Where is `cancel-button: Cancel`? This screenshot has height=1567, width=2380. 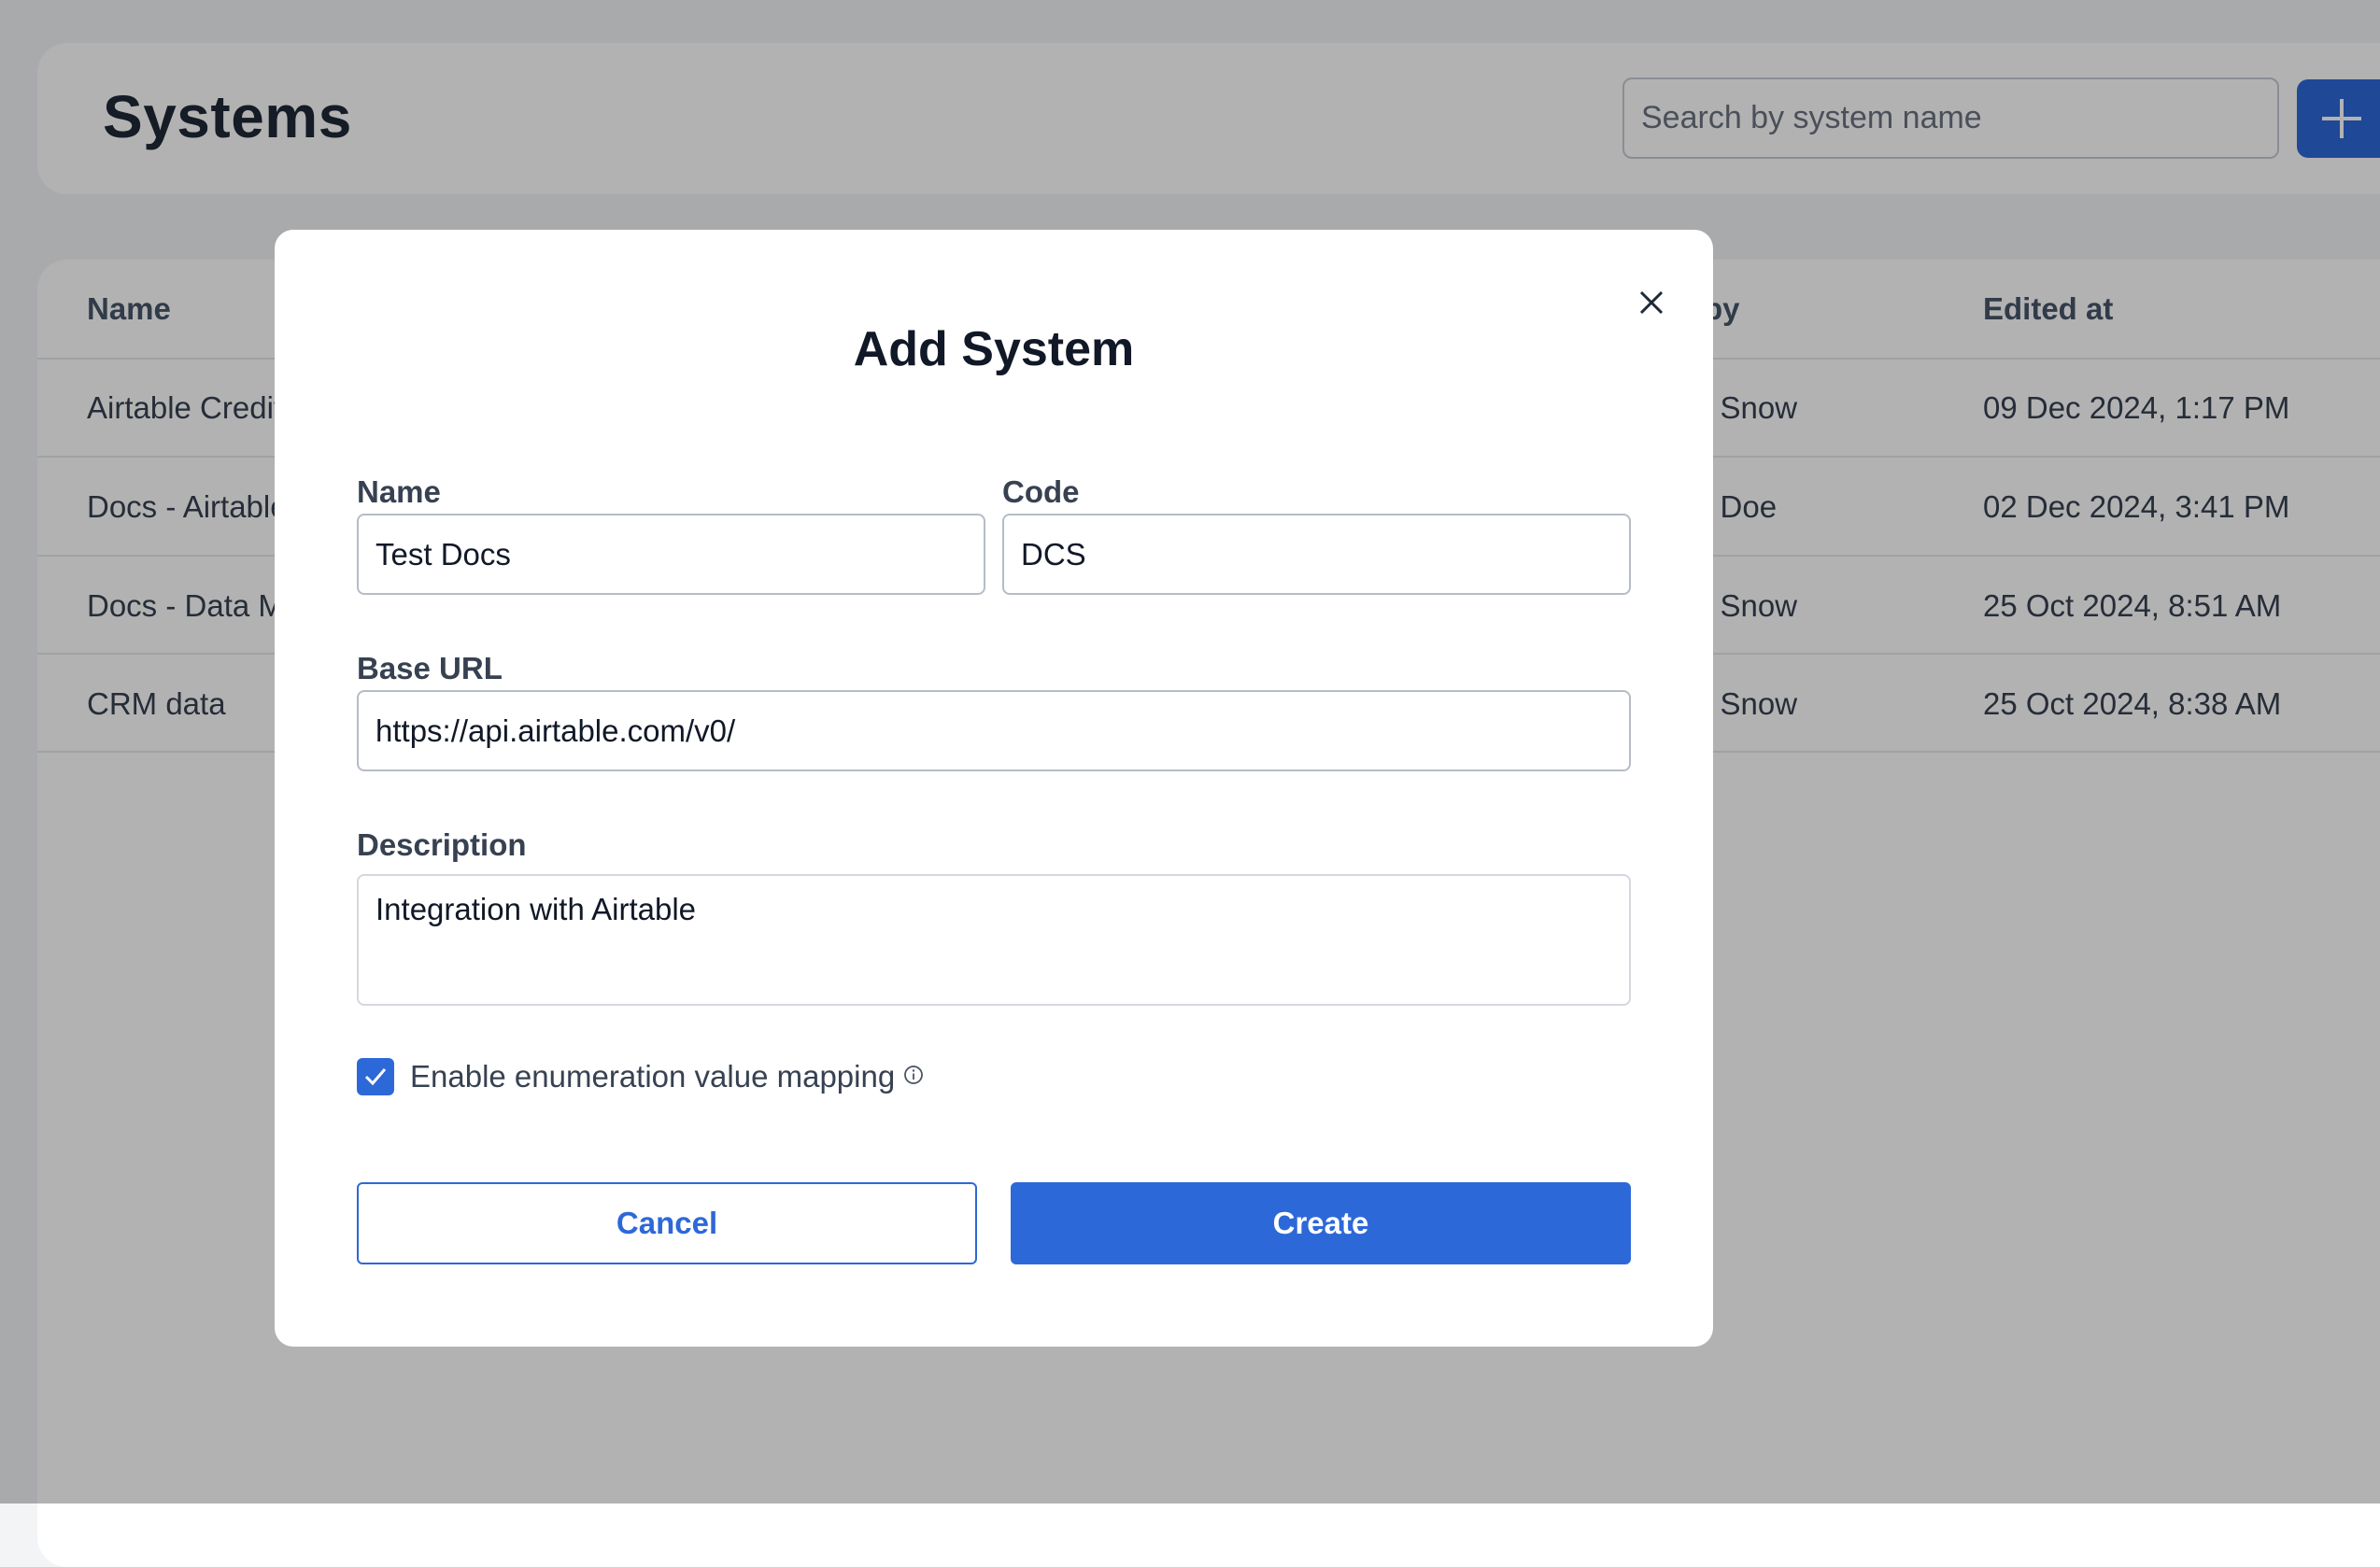
cancel-button: Cancel is located at coordinates (667, 1223).